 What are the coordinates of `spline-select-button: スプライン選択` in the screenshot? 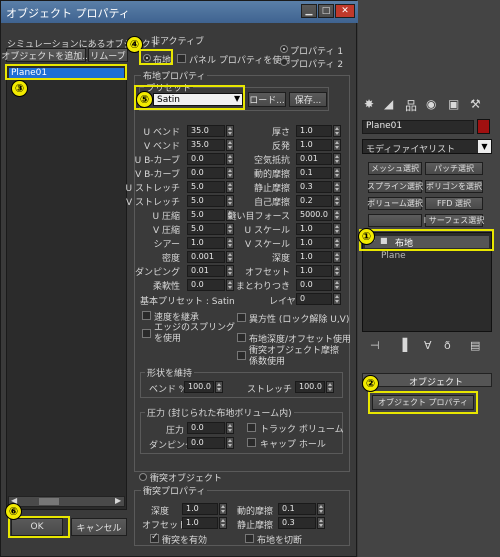 It's located at (395, 186).